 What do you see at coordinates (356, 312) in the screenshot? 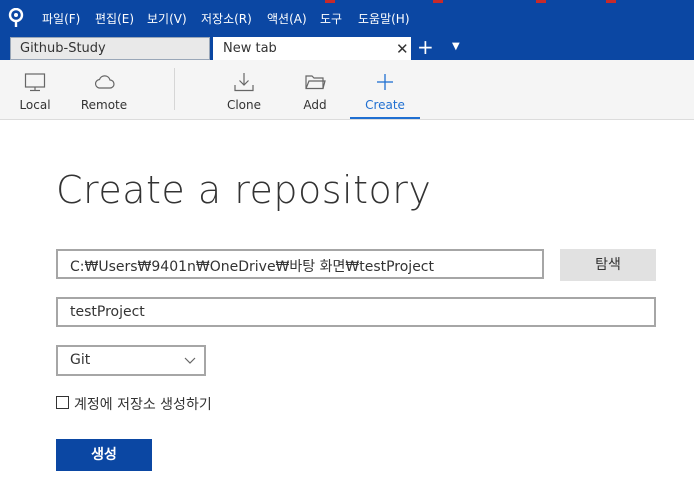
I see `repository-name-input: testProject` at bounding box center [356, 312].